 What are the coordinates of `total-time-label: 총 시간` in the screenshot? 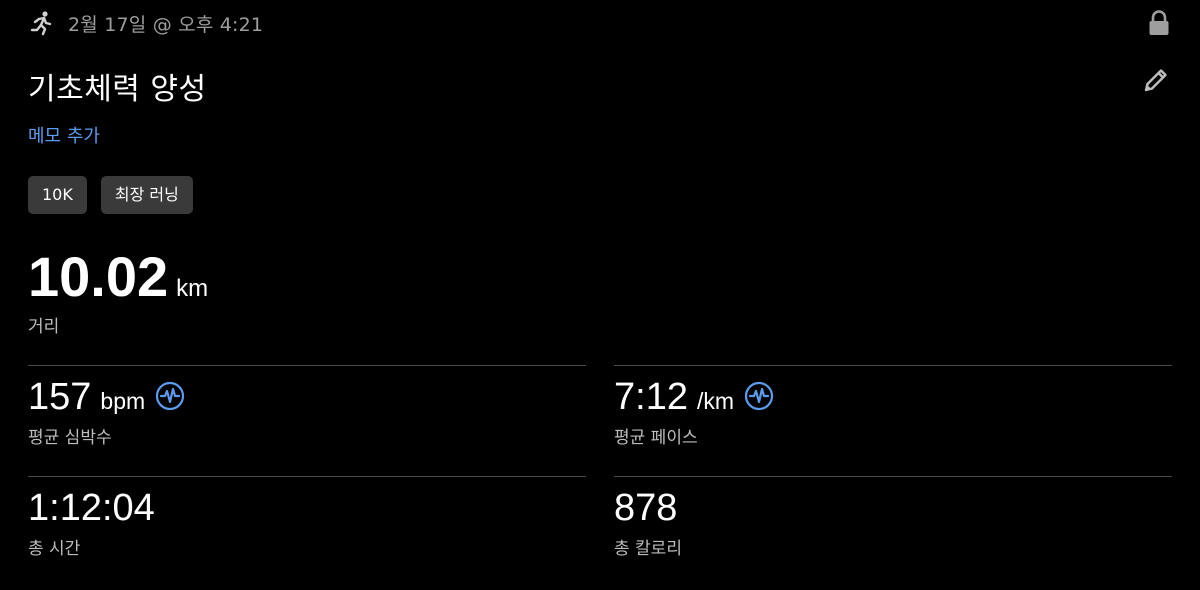 It's located at (54, 549).